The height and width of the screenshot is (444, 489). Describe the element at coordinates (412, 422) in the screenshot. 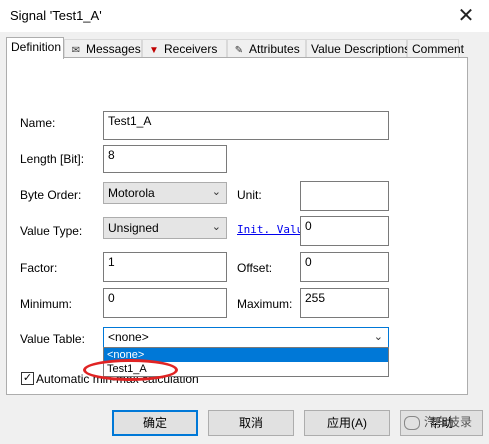

I see `wechat-icon` at that location.